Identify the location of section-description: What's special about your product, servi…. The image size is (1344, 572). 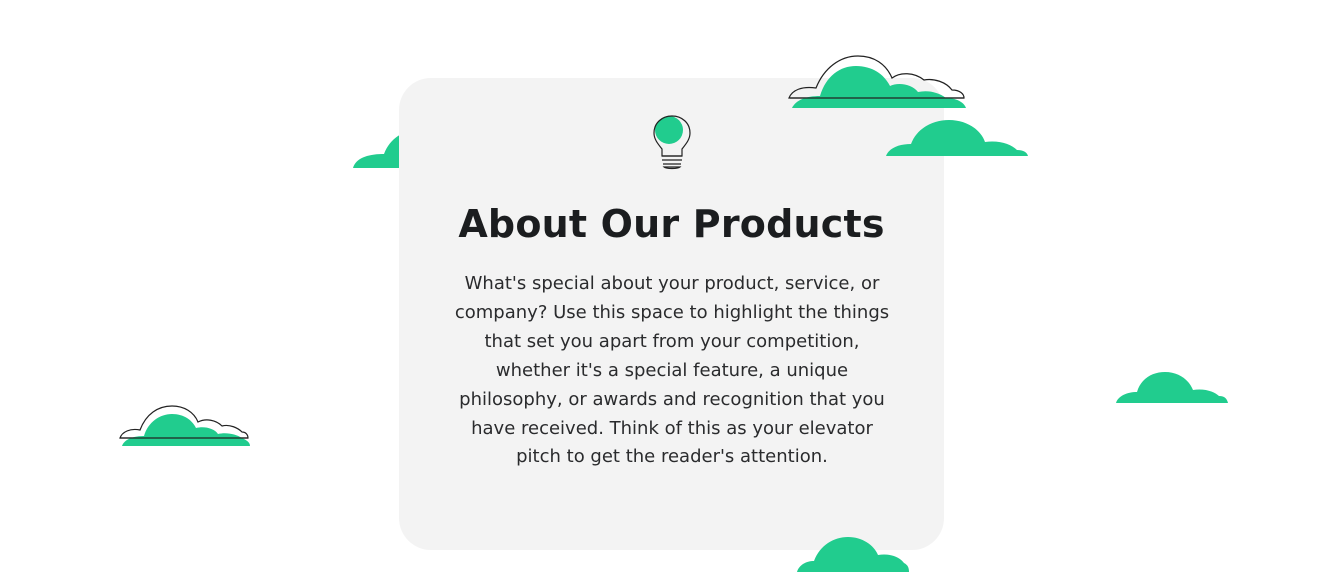
(672, 370).